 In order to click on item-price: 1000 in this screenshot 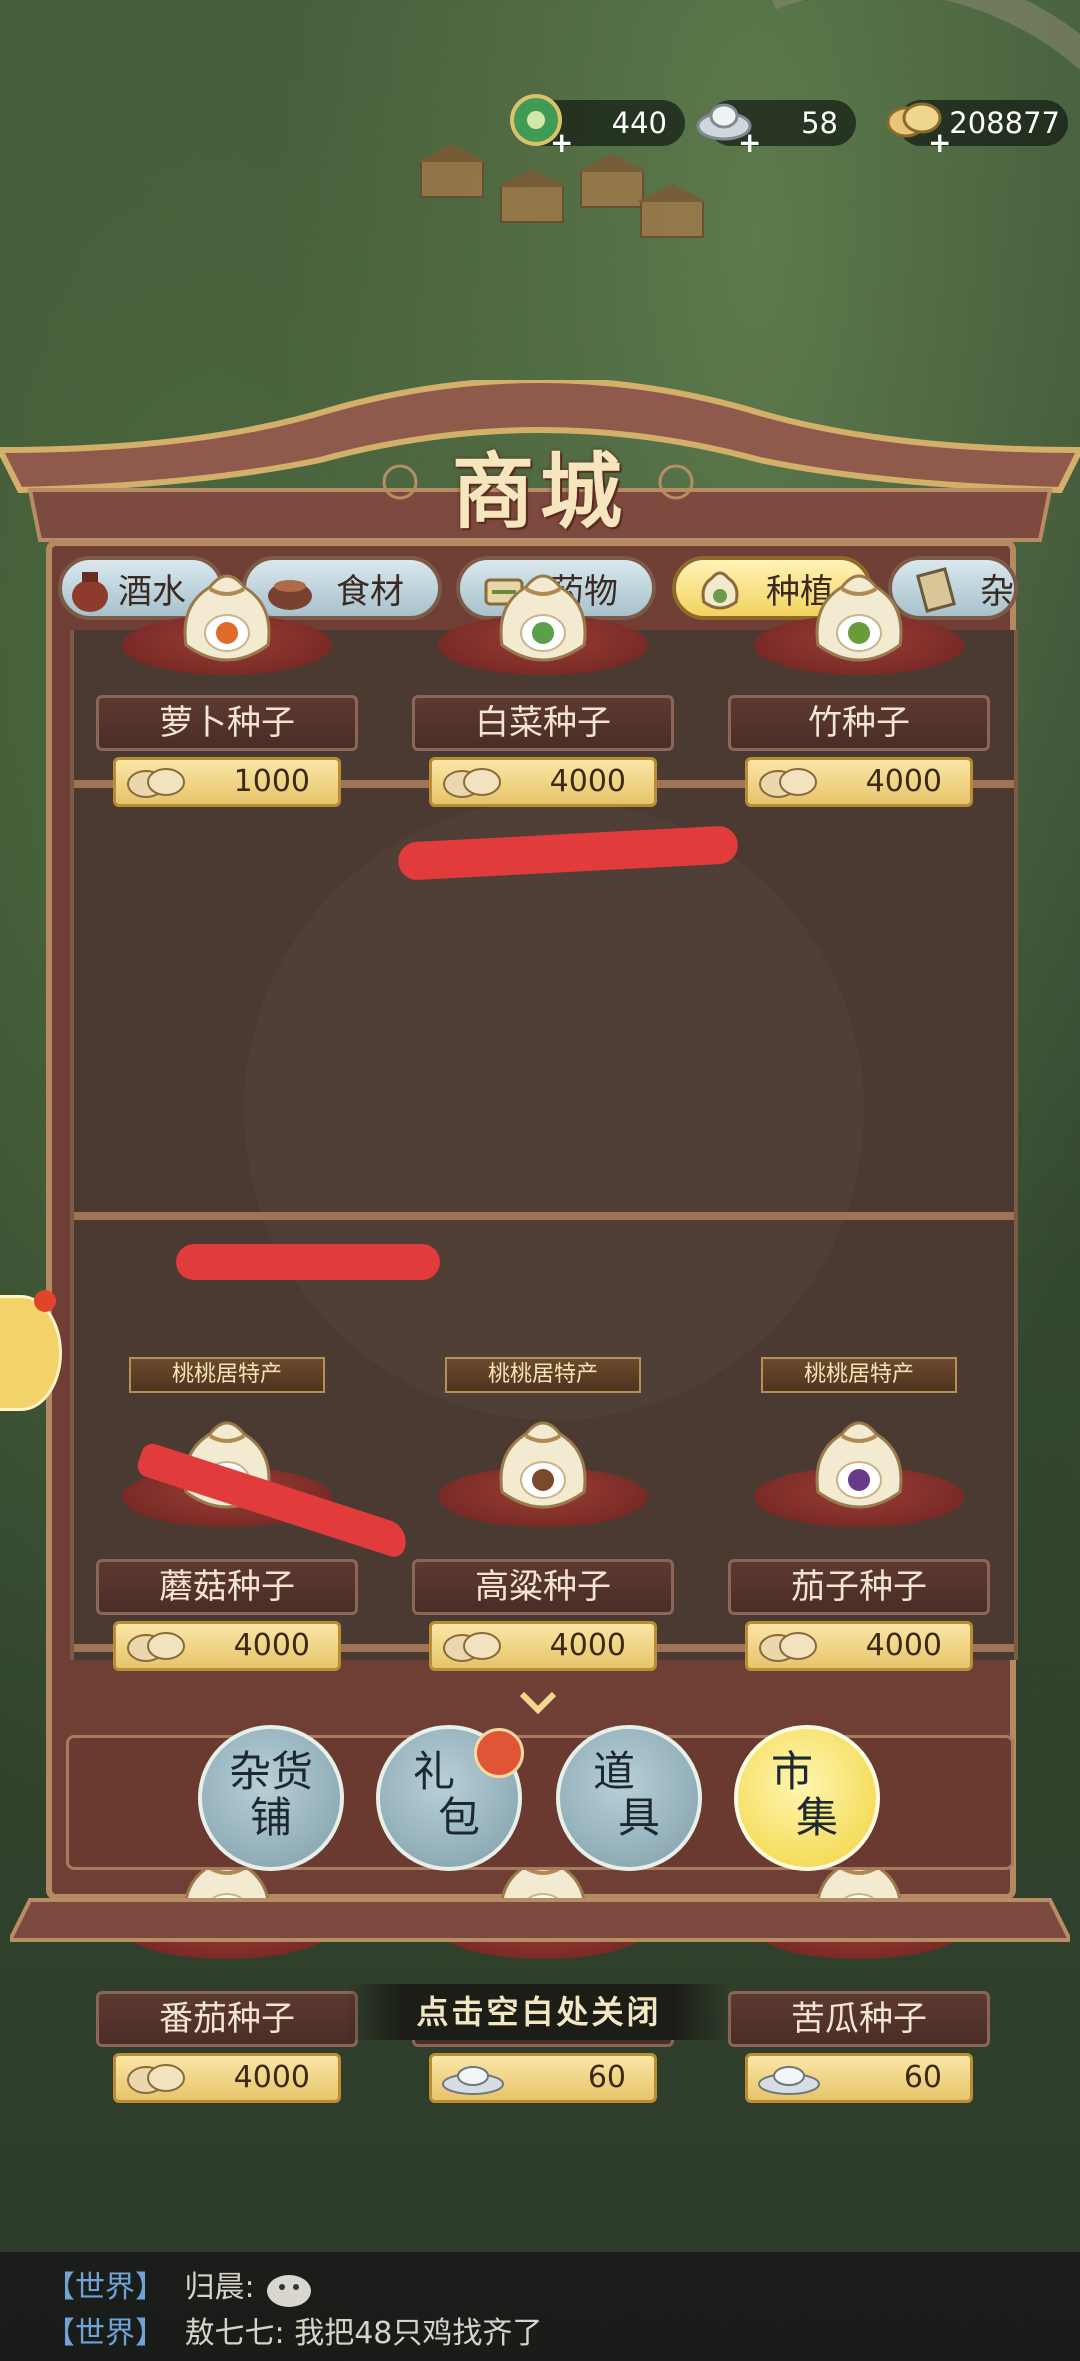, I will do `click(227, 782)`.